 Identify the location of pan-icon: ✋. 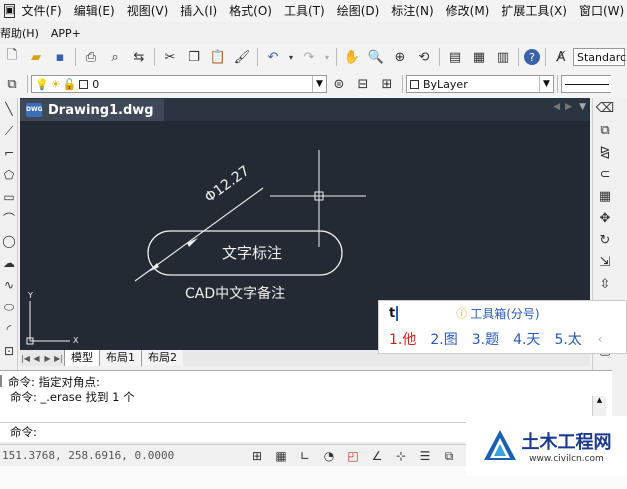
(352, 57).